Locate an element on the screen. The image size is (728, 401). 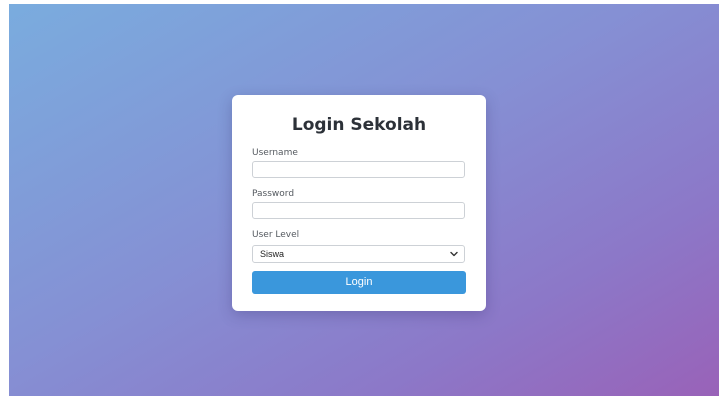
login-button: Login is located at coordinates (359, 282).